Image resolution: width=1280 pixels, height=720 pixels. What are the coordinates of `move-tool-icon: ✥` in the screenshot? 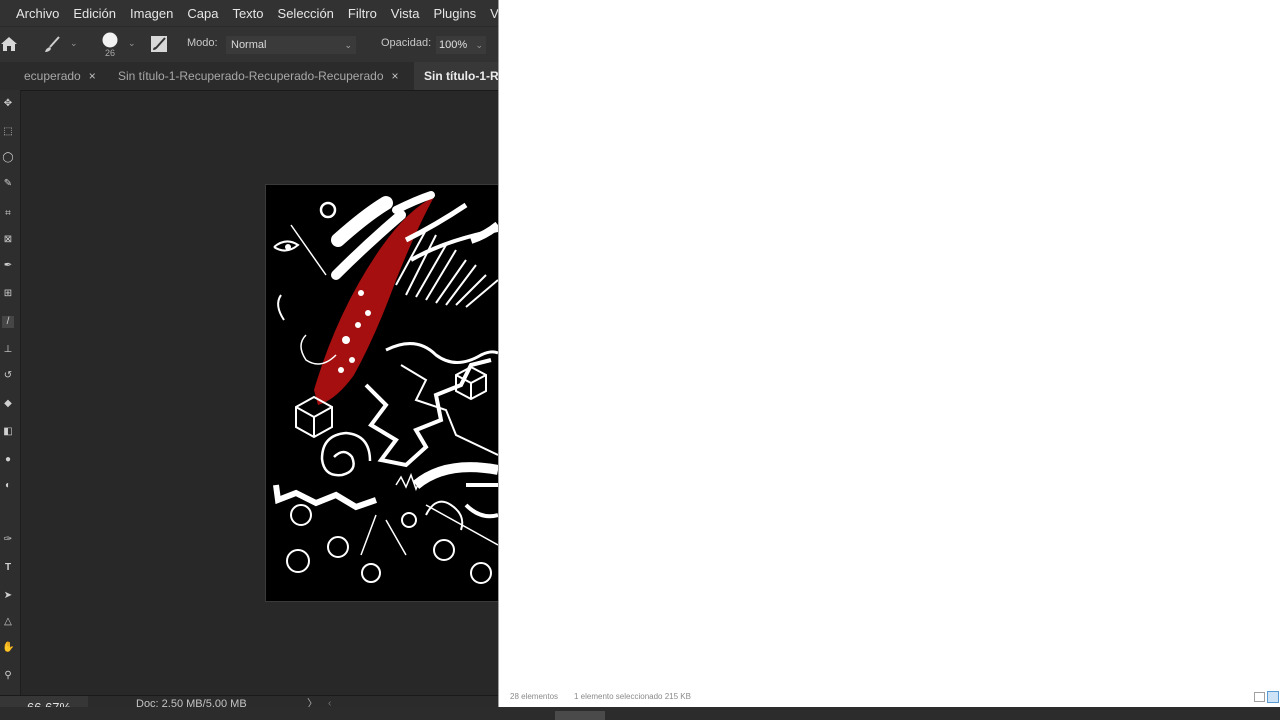 It's located at (8, 104).